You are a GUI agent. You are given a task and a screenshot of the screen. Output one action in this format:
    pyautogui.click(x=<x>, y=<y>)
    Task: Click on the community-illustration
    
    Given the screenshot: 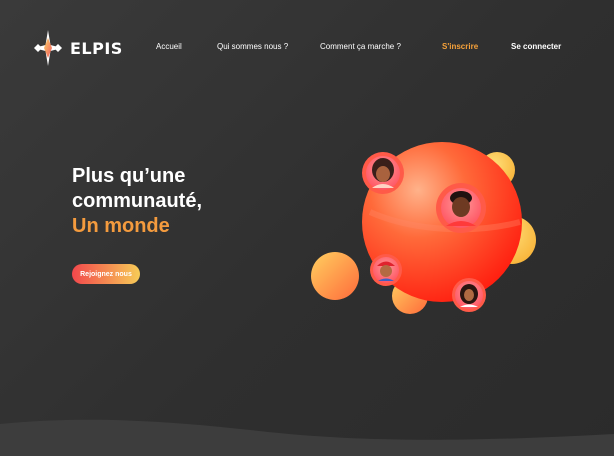 What is the action you would take?
    pyautogui.click(x=423, y=228)
    